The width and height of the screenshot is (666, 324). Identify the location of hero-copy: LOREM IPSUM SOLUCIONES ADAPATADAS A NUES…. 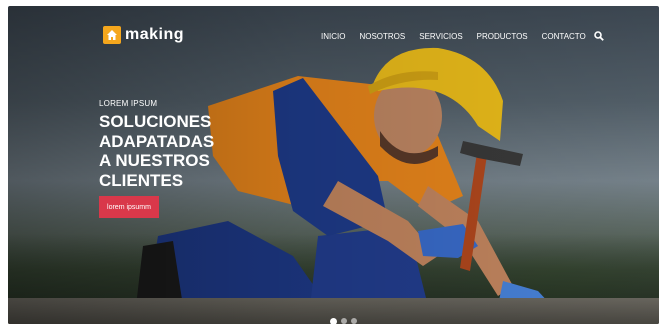
(179, 144).